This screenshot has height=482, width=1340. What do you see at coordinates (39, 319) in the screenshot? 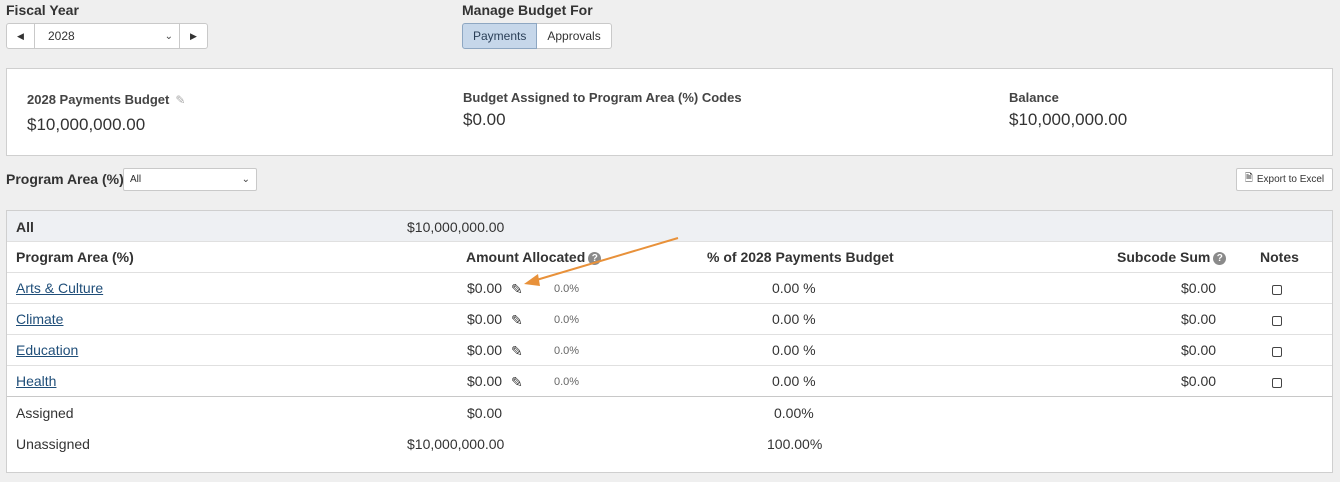
I see `program-area-link: Climate` at bounding box center [39, 319].